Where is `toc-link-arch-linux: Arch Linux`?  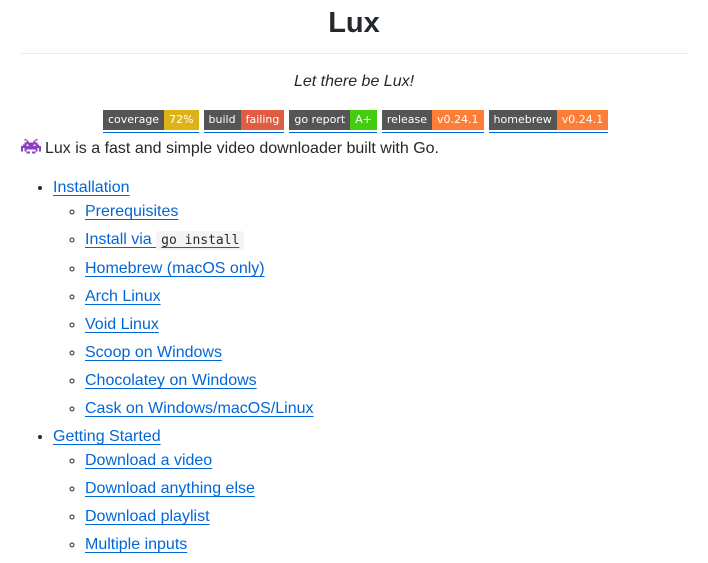 toc-link-arch-linux: Arch Linux is located at coordinates (123, 296).